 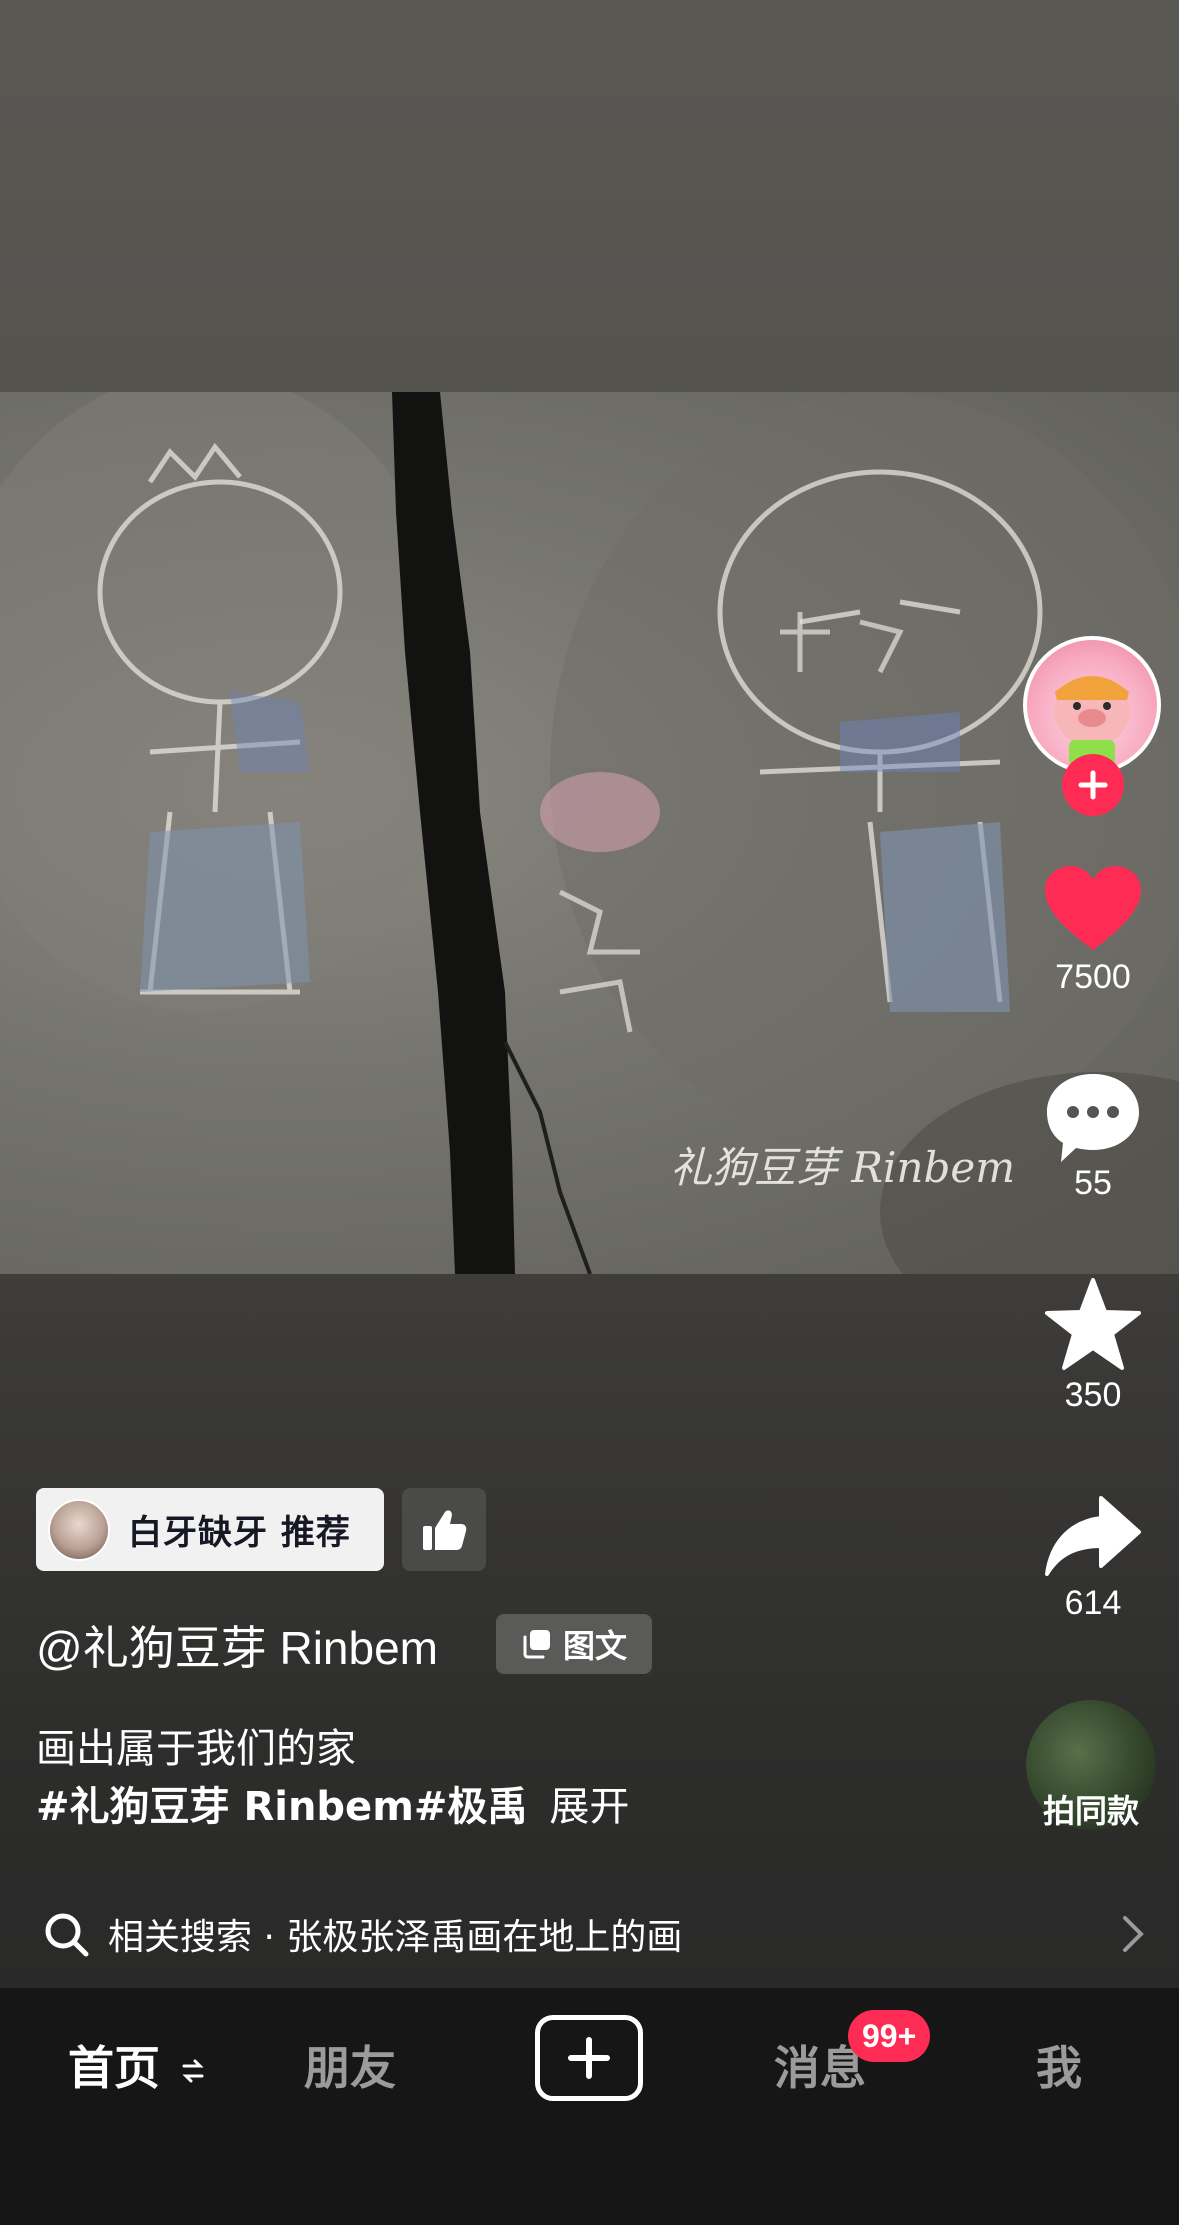 What do you see at coordinates (1093, 1183) in the screenshot?
I see `comment-count: 55` at bounding box center [1093, 1183].